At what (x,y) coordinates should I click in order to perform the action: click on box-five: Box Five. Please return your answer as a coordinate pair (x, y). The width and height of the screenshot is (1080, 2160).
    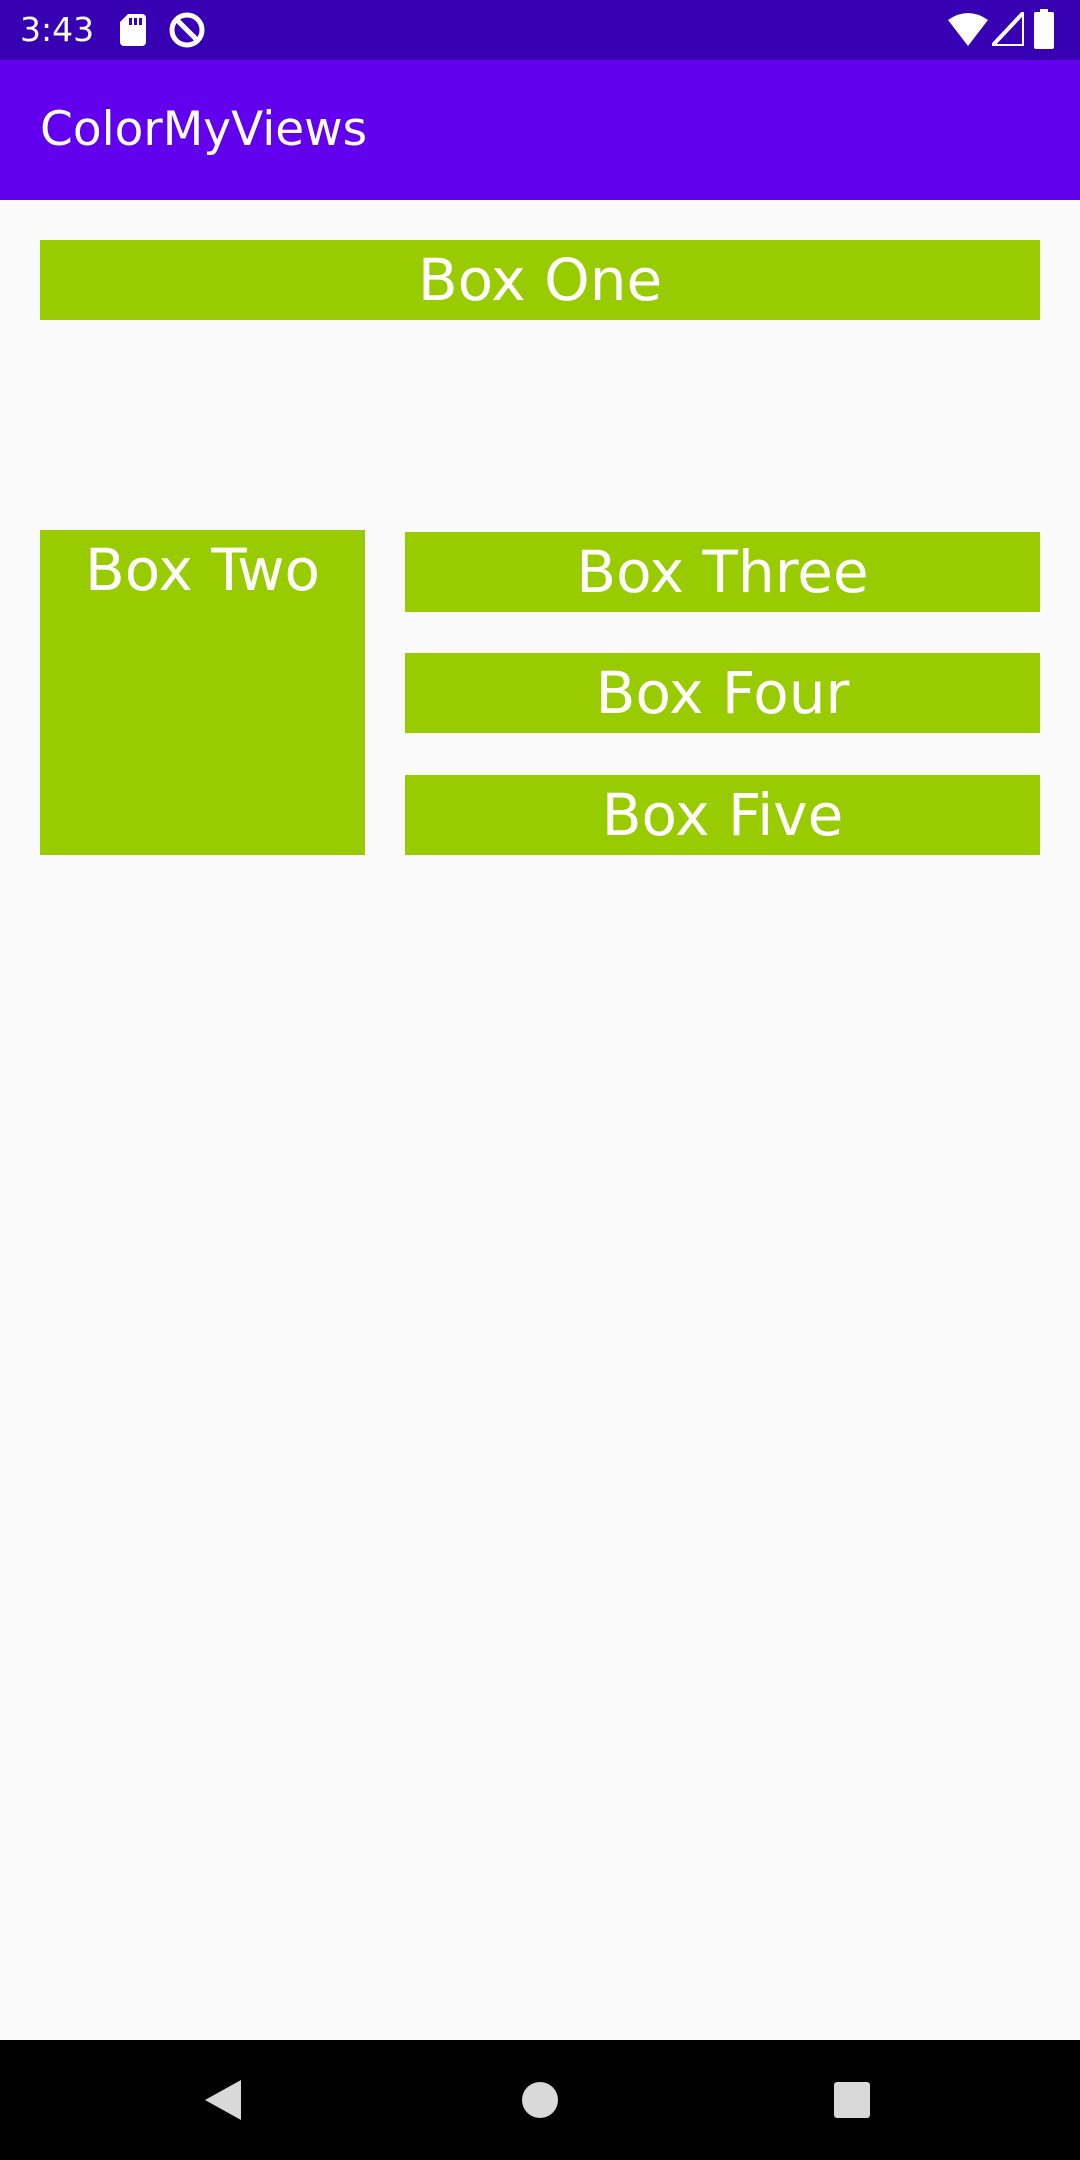
    Looking at the image, I should click on (722, 815).